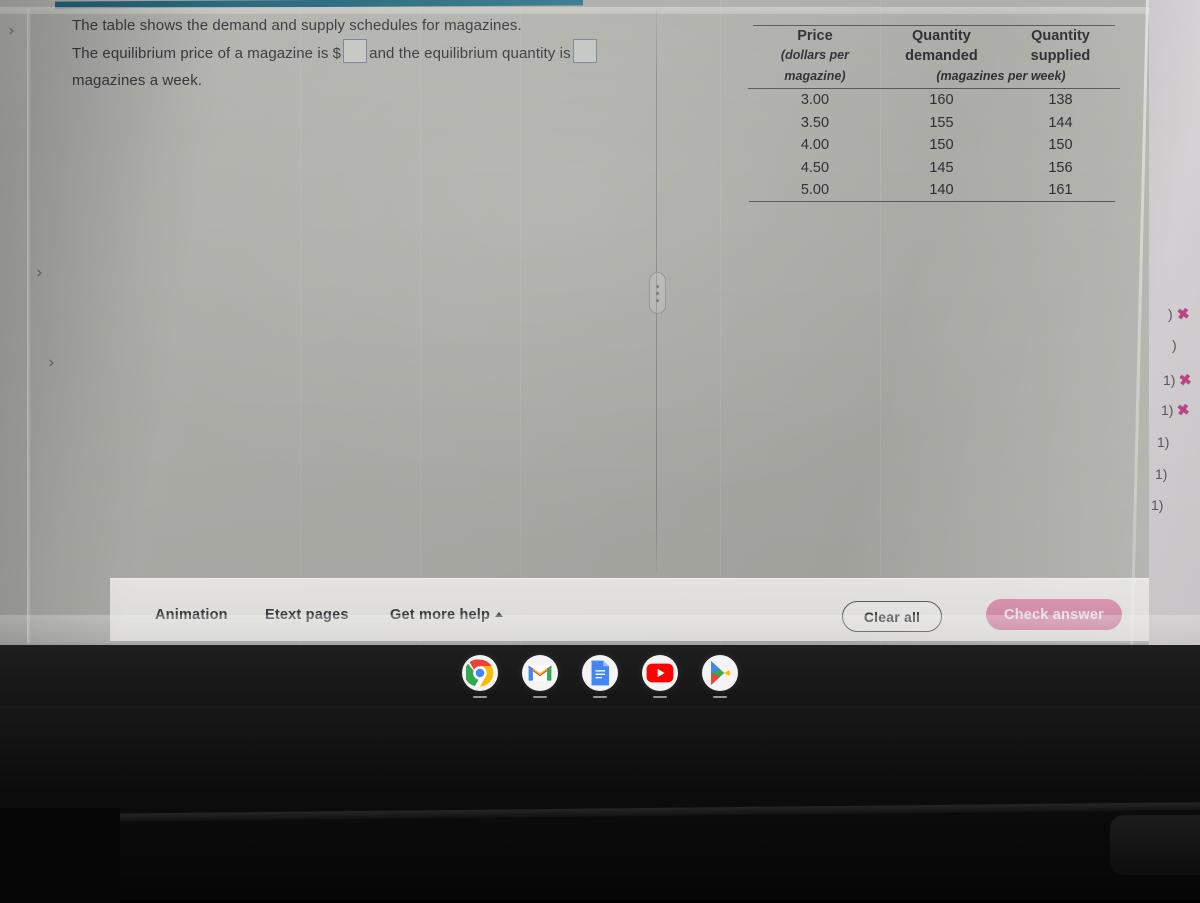  What do you see at coordinates (941, 145) in the screenshot?
I see `cell-demanded: 150` at bounding box center [941, 145].